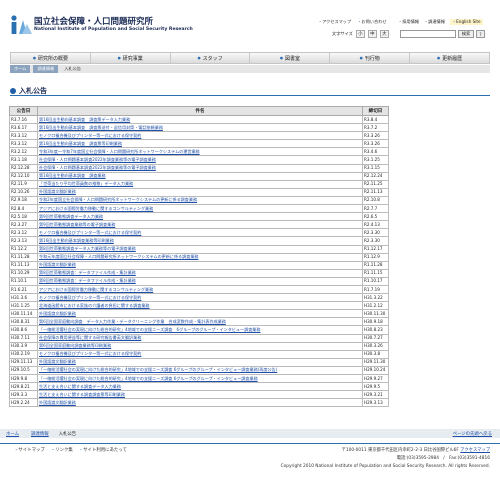  I want to click on table-row: R2.5.18 第9回世帯動態調査データ入力業務 R2.6.5, so click(199, 217).